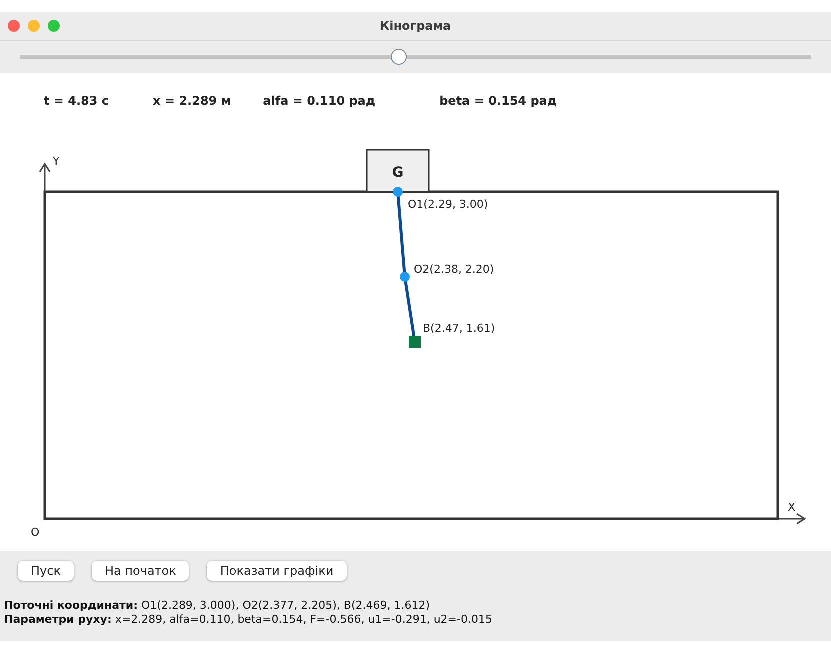 The image size is (831, 656). I want to click on point-label: O1(2.29, 3.00), so click(448, 204).